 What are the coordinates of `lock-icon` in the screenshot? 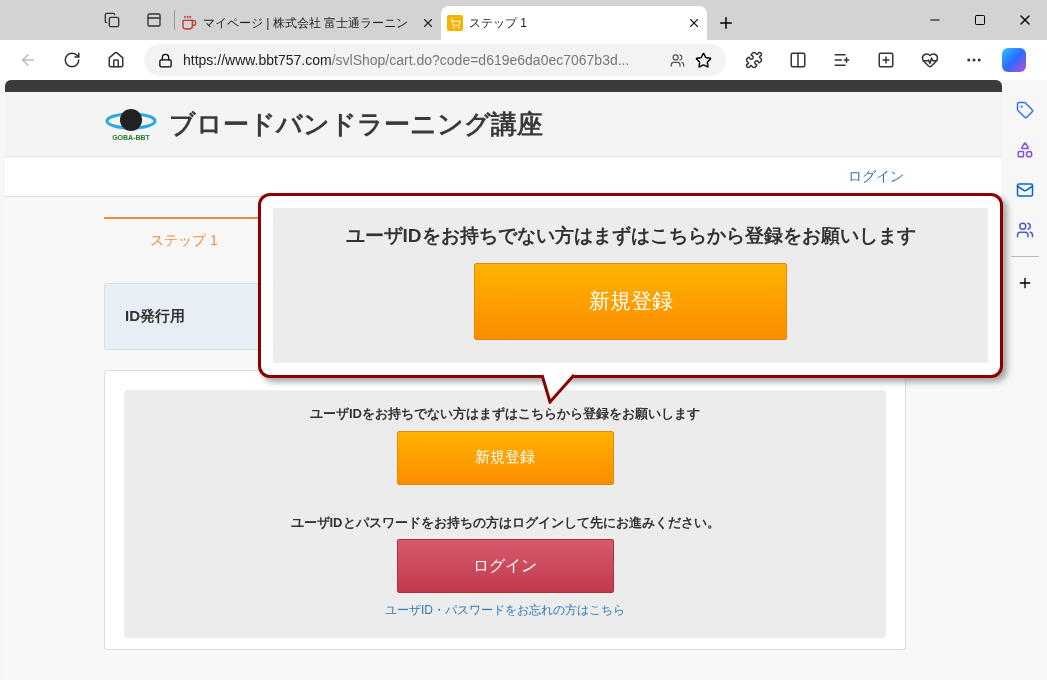 It's located at (165, 60).